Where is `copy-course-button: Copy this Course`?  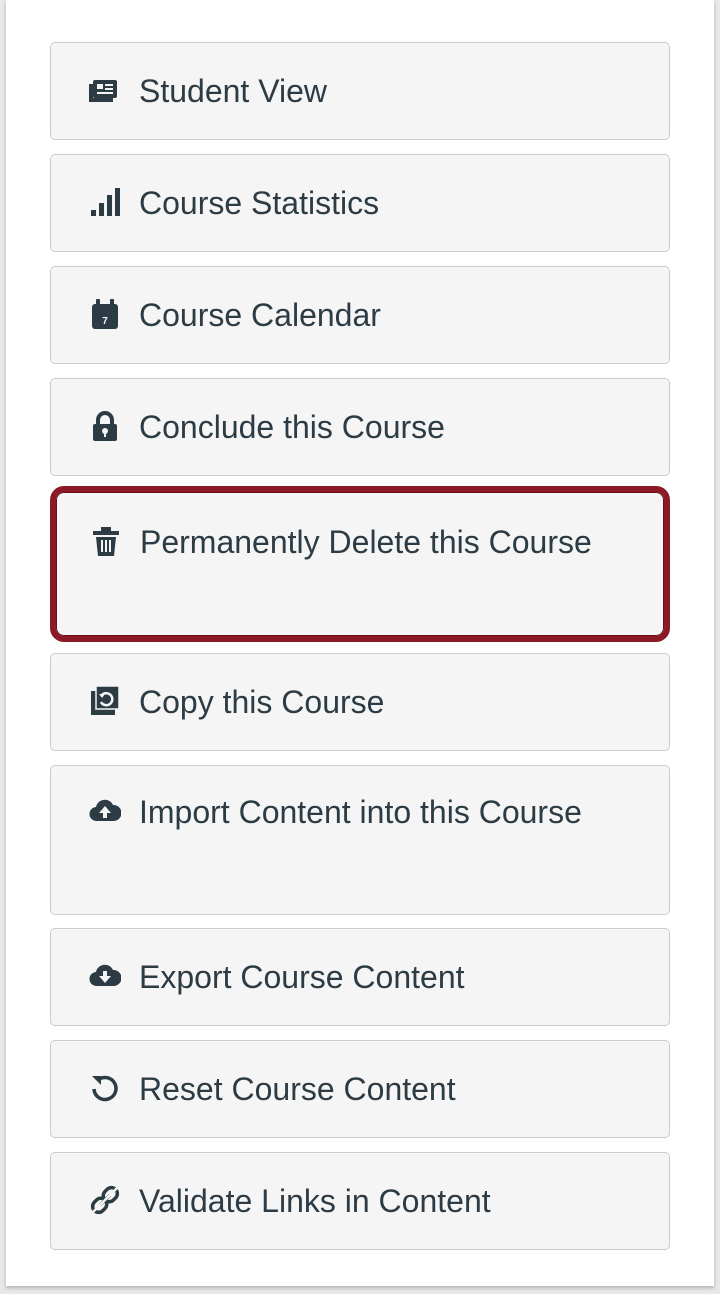
copy-course-button: Copy this Course is located at coordinates (360, 702).